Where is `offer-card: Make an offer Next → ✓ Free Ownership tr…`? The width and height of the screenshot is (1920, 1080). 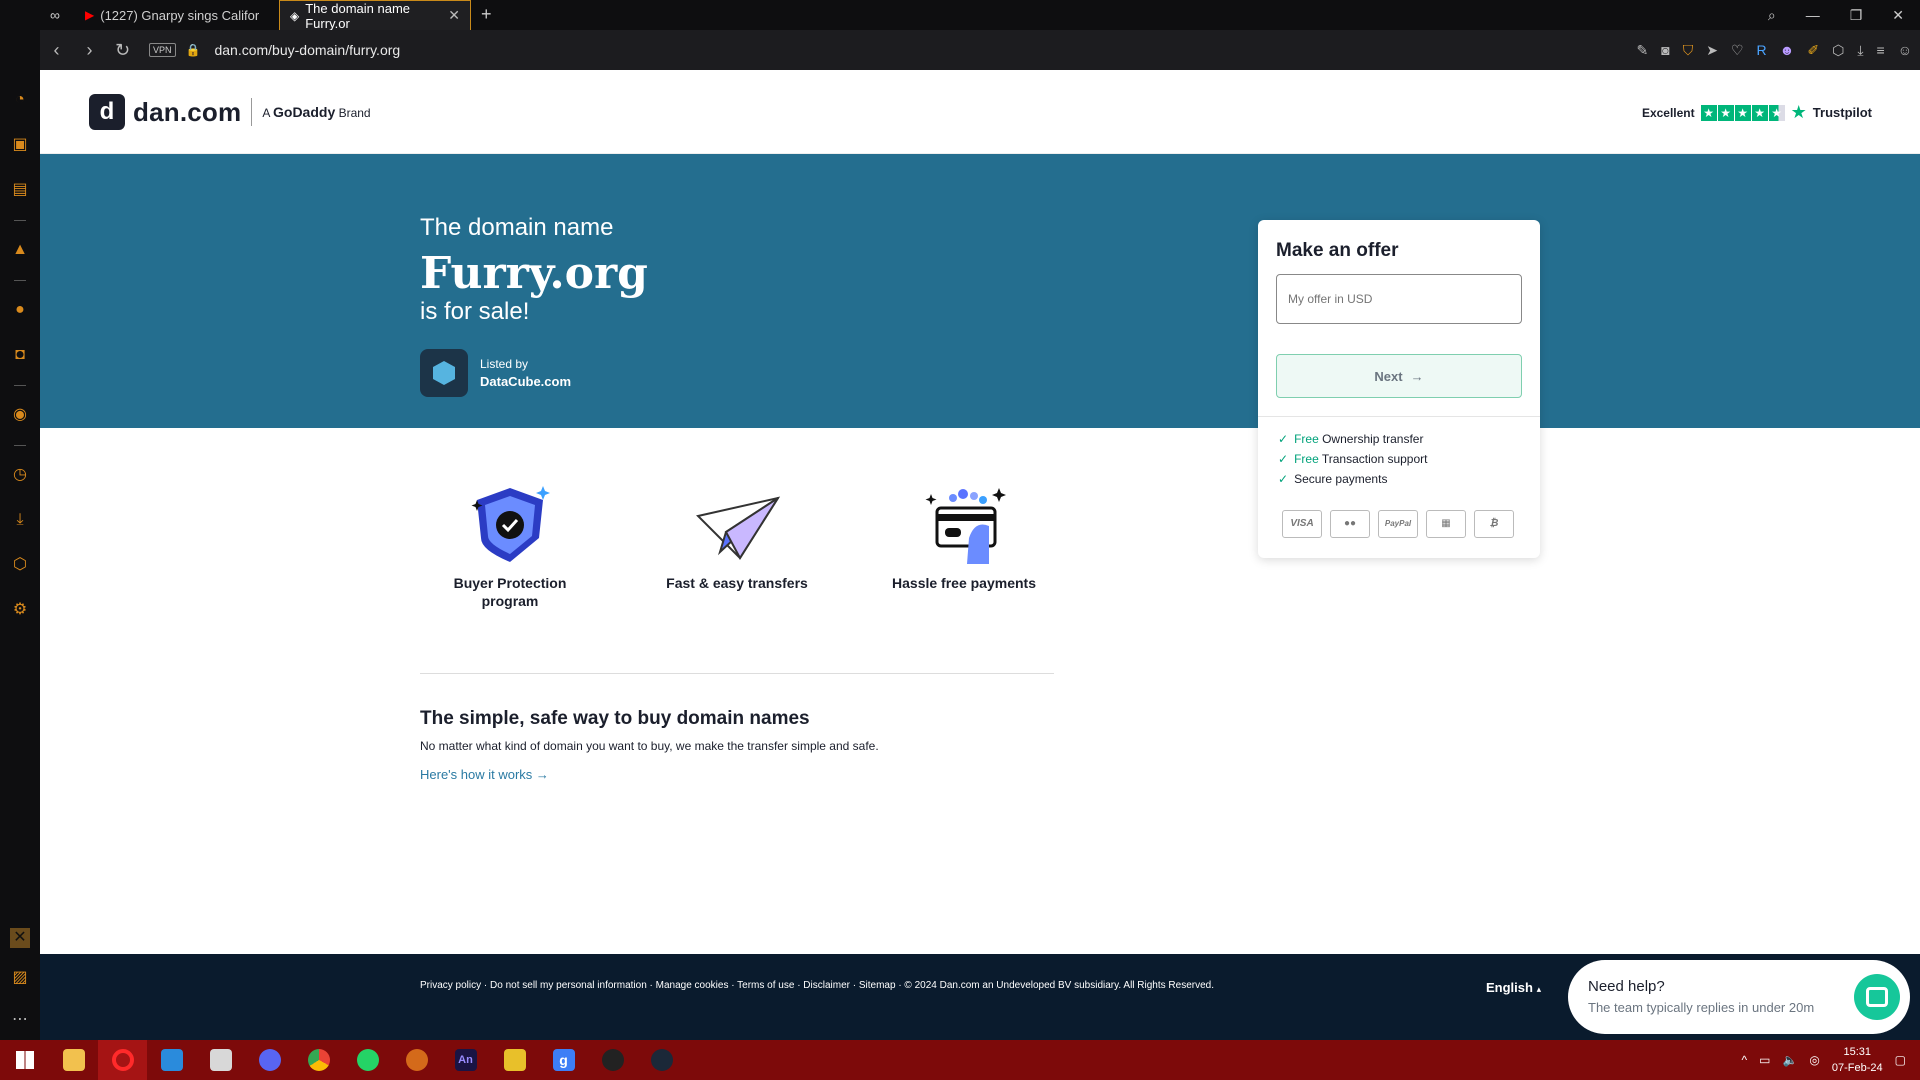
offer-card: Make an offer Next → ✓ Free Ownership tr… is located at coordinates (1399, 389).